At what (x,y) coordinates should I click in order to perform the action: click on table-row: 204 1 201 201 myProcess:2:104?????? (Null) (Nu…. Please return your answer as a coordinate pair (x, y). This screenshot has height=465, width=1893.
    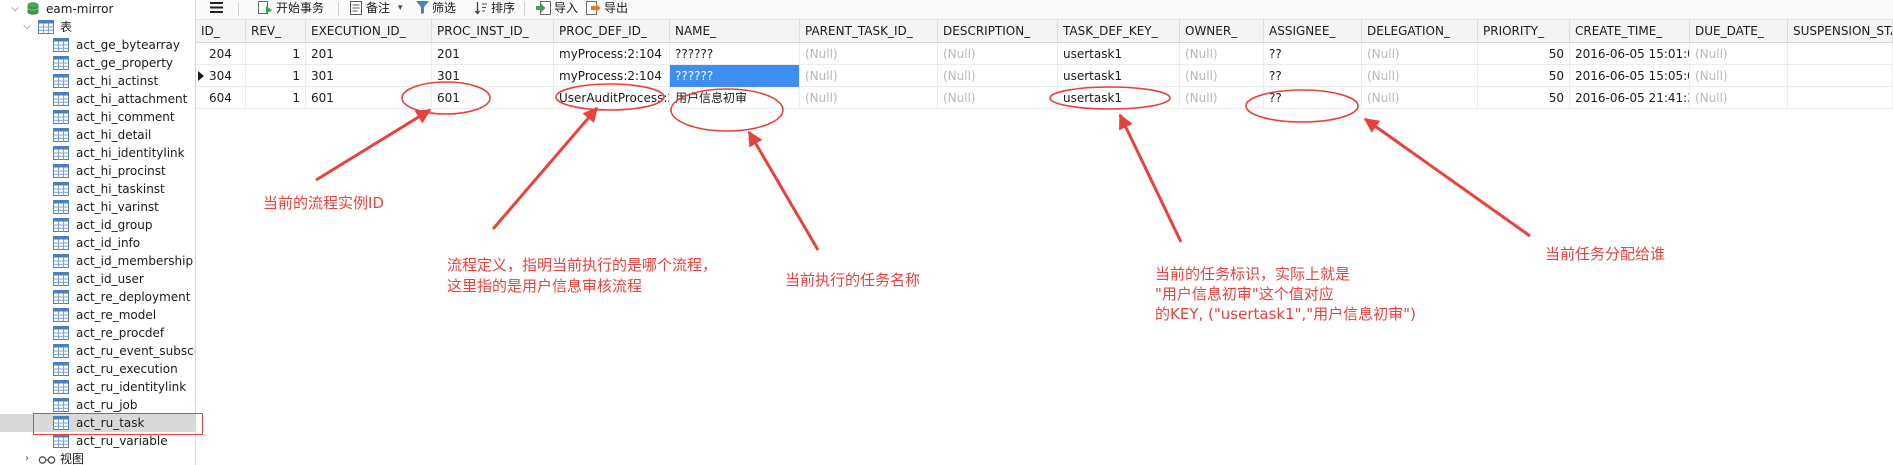
    Looking at the image, I should click on (1044, 54).